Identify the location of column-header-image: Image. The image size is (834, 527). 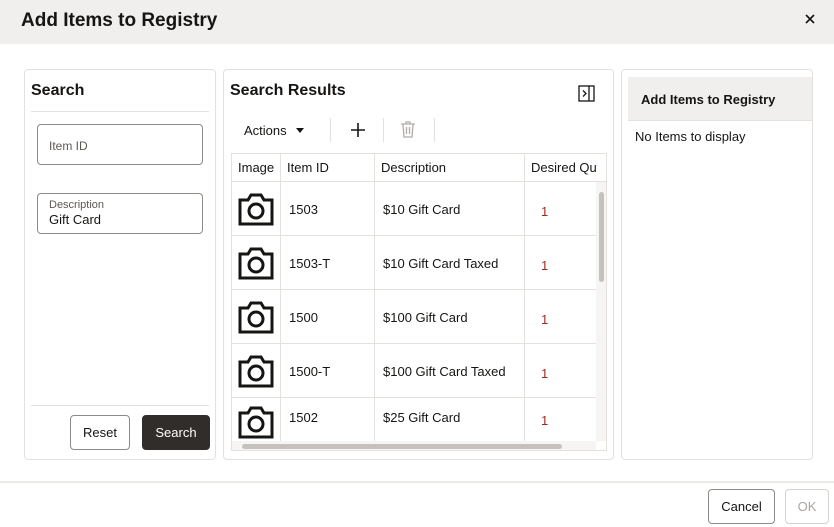
(256, 168).